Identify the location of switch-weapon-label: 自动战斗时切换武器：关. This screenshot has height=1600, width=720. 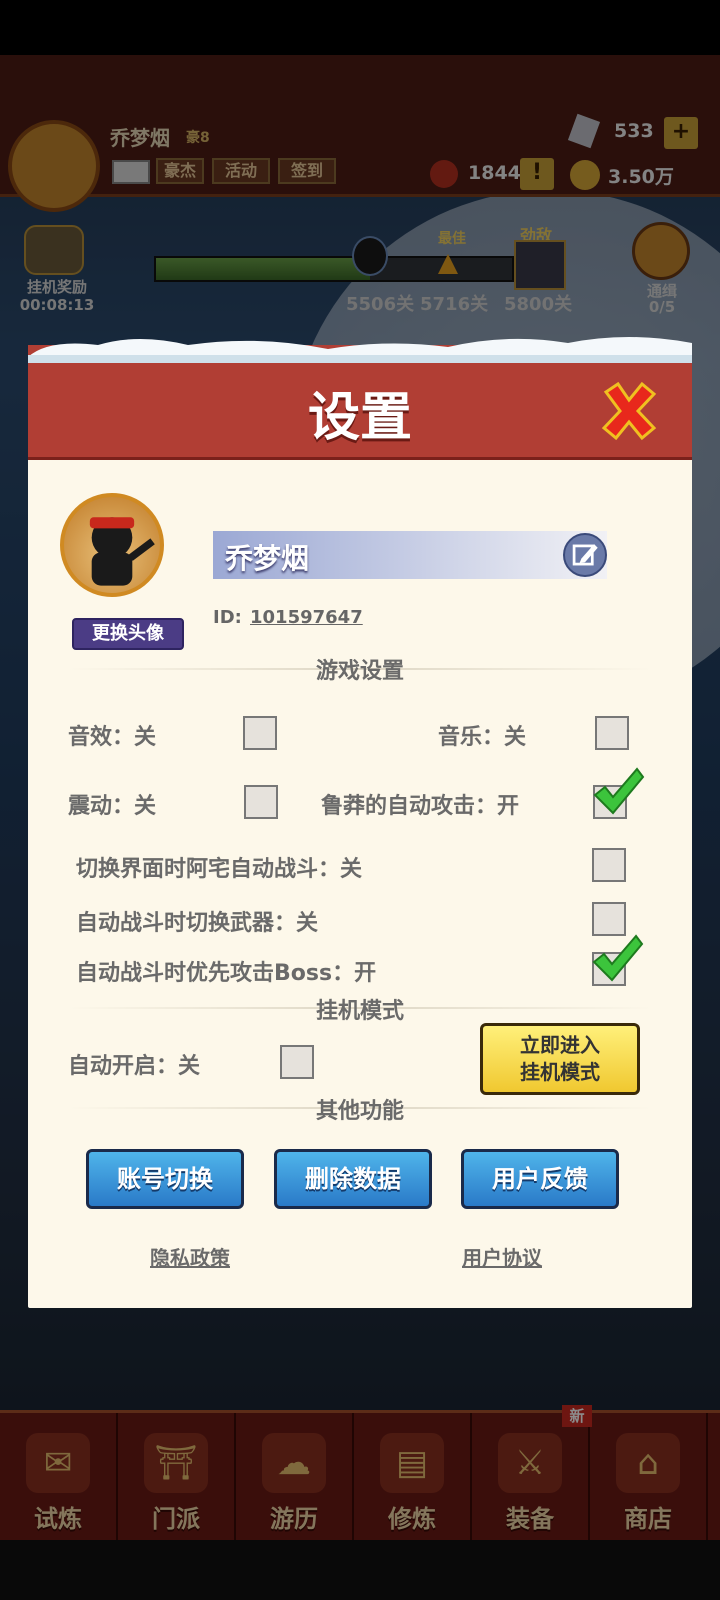
(197, 923).